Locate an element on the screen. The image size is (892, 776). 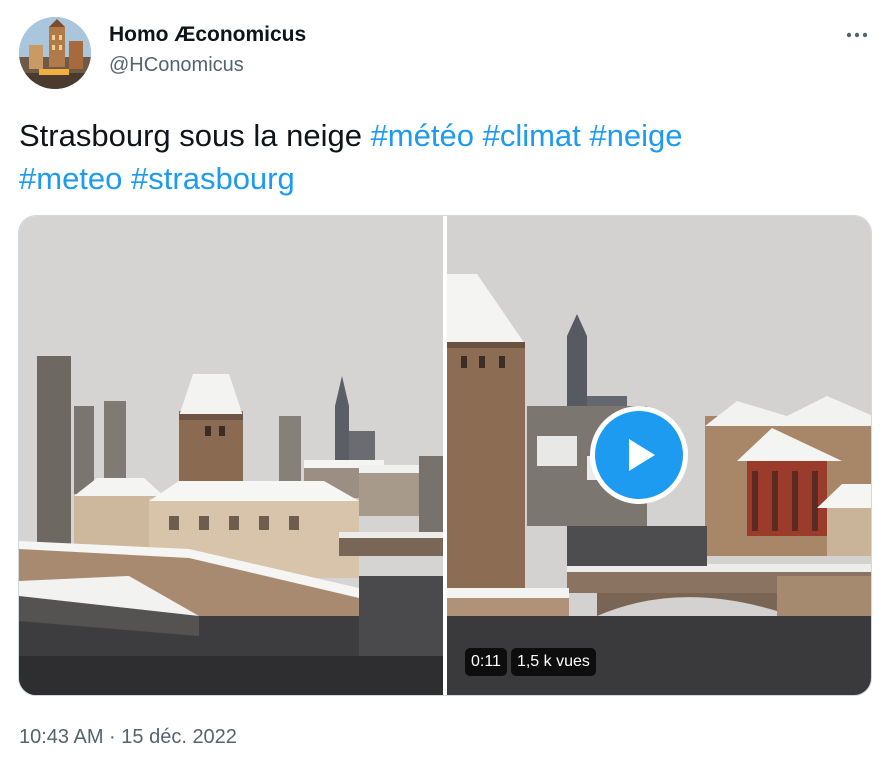
hashtag-link: #strasbourg is located at coordinates (213, 178).